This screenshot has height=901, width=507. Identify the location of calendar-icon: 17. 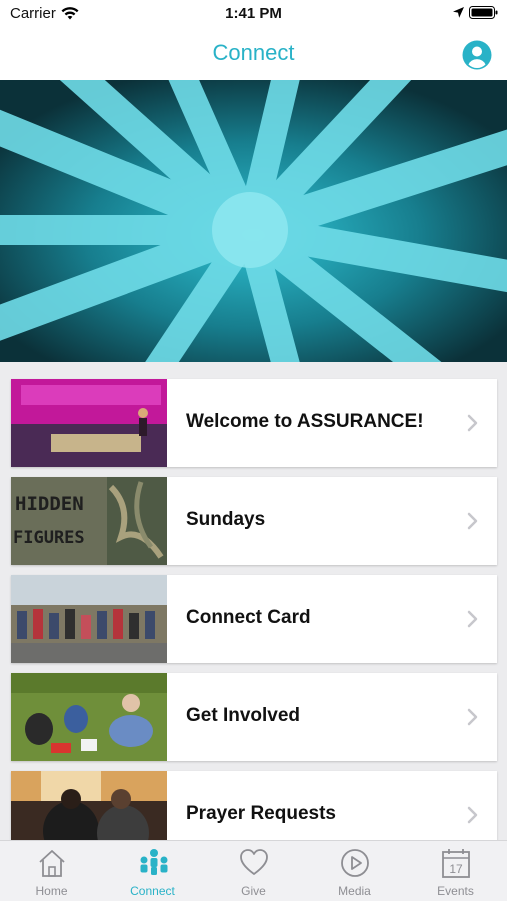
(456, 863).